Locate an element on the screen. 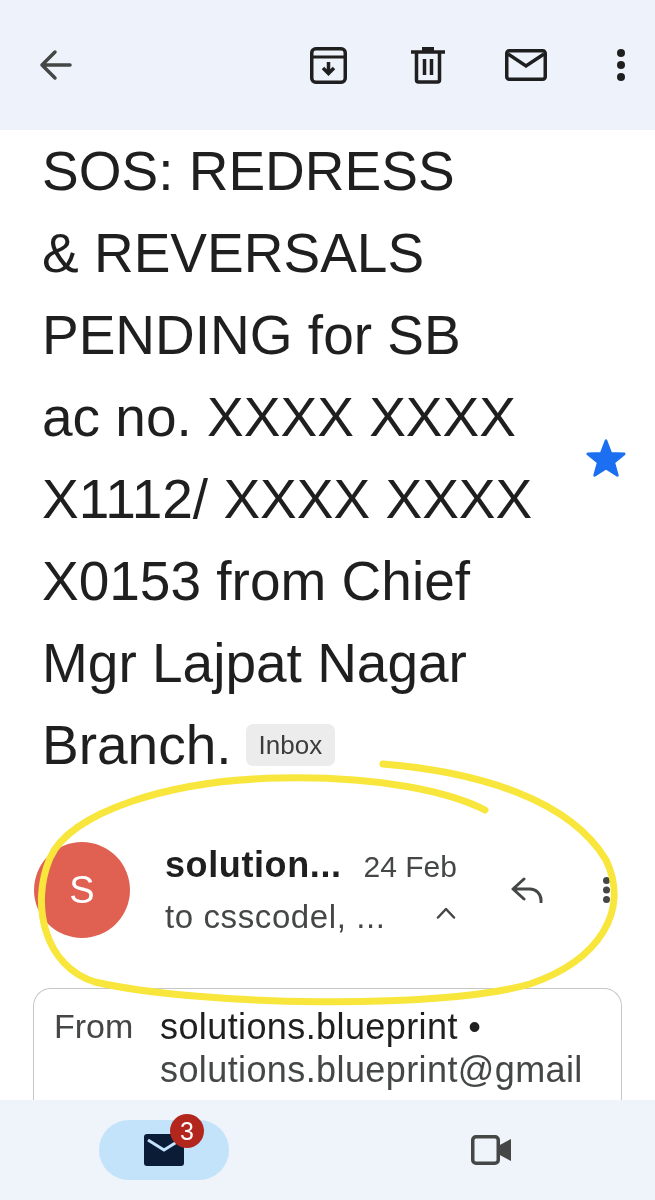  inbox-label: Inbox is located at coordinates (290, 745).